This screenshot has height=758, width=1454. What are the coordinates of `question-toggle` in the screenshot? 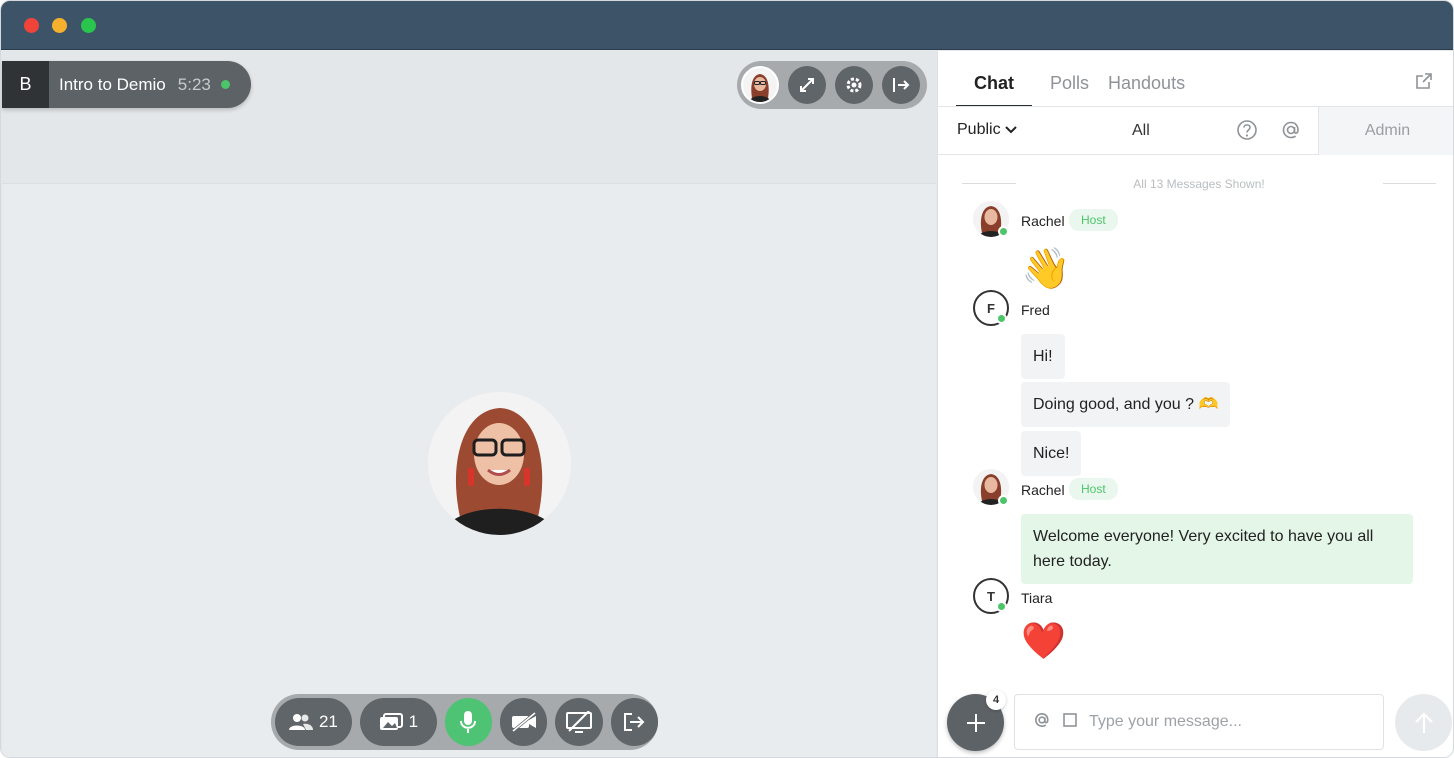 It's located at (1070, 722).